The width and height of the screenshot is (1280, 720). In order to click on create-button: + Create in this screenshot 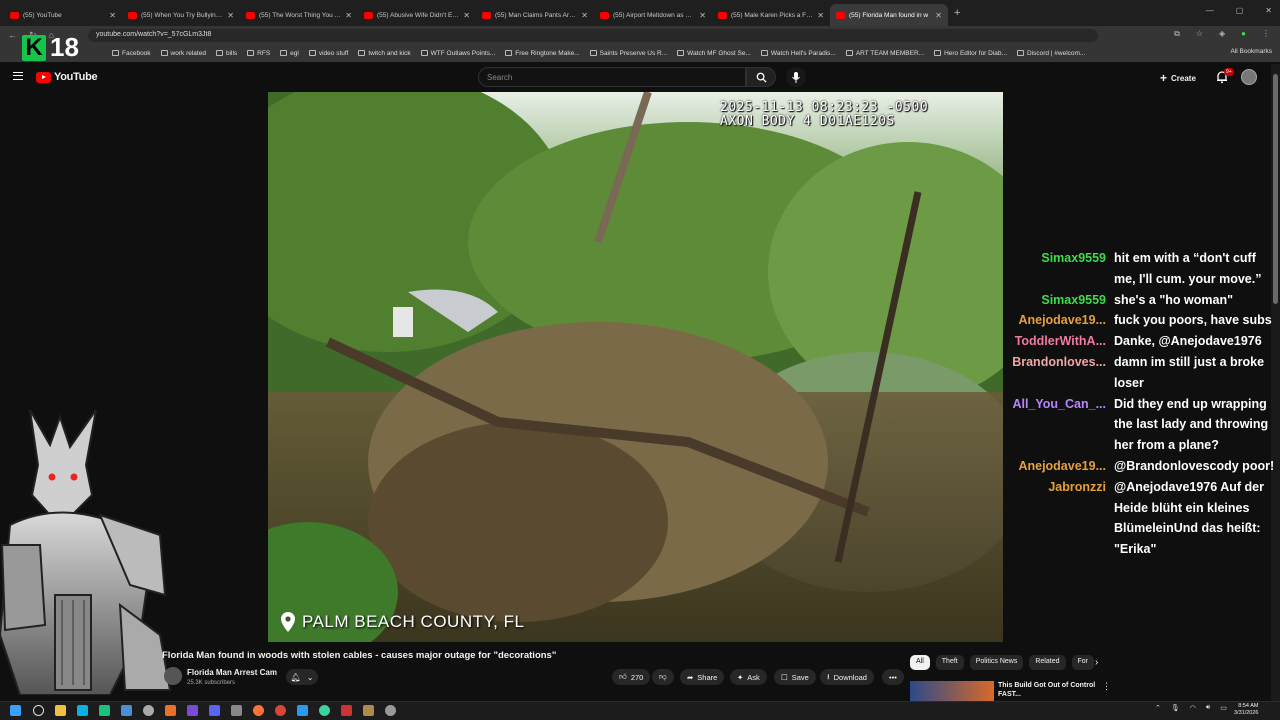, I will do `click(1178, 78)`.